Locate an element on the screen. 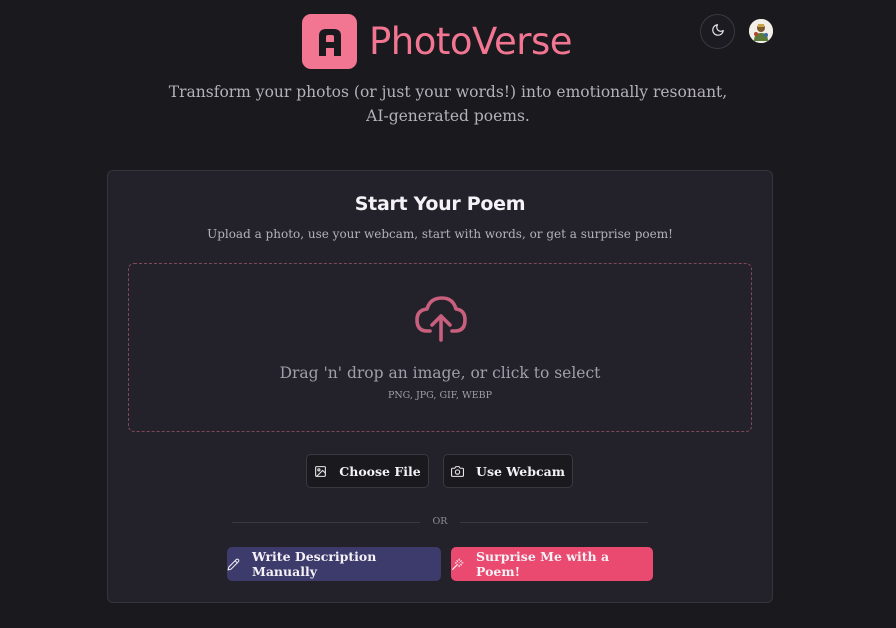 This screenshot has width=896, height=628. avatar-icon is located at coordinates (761, 31).